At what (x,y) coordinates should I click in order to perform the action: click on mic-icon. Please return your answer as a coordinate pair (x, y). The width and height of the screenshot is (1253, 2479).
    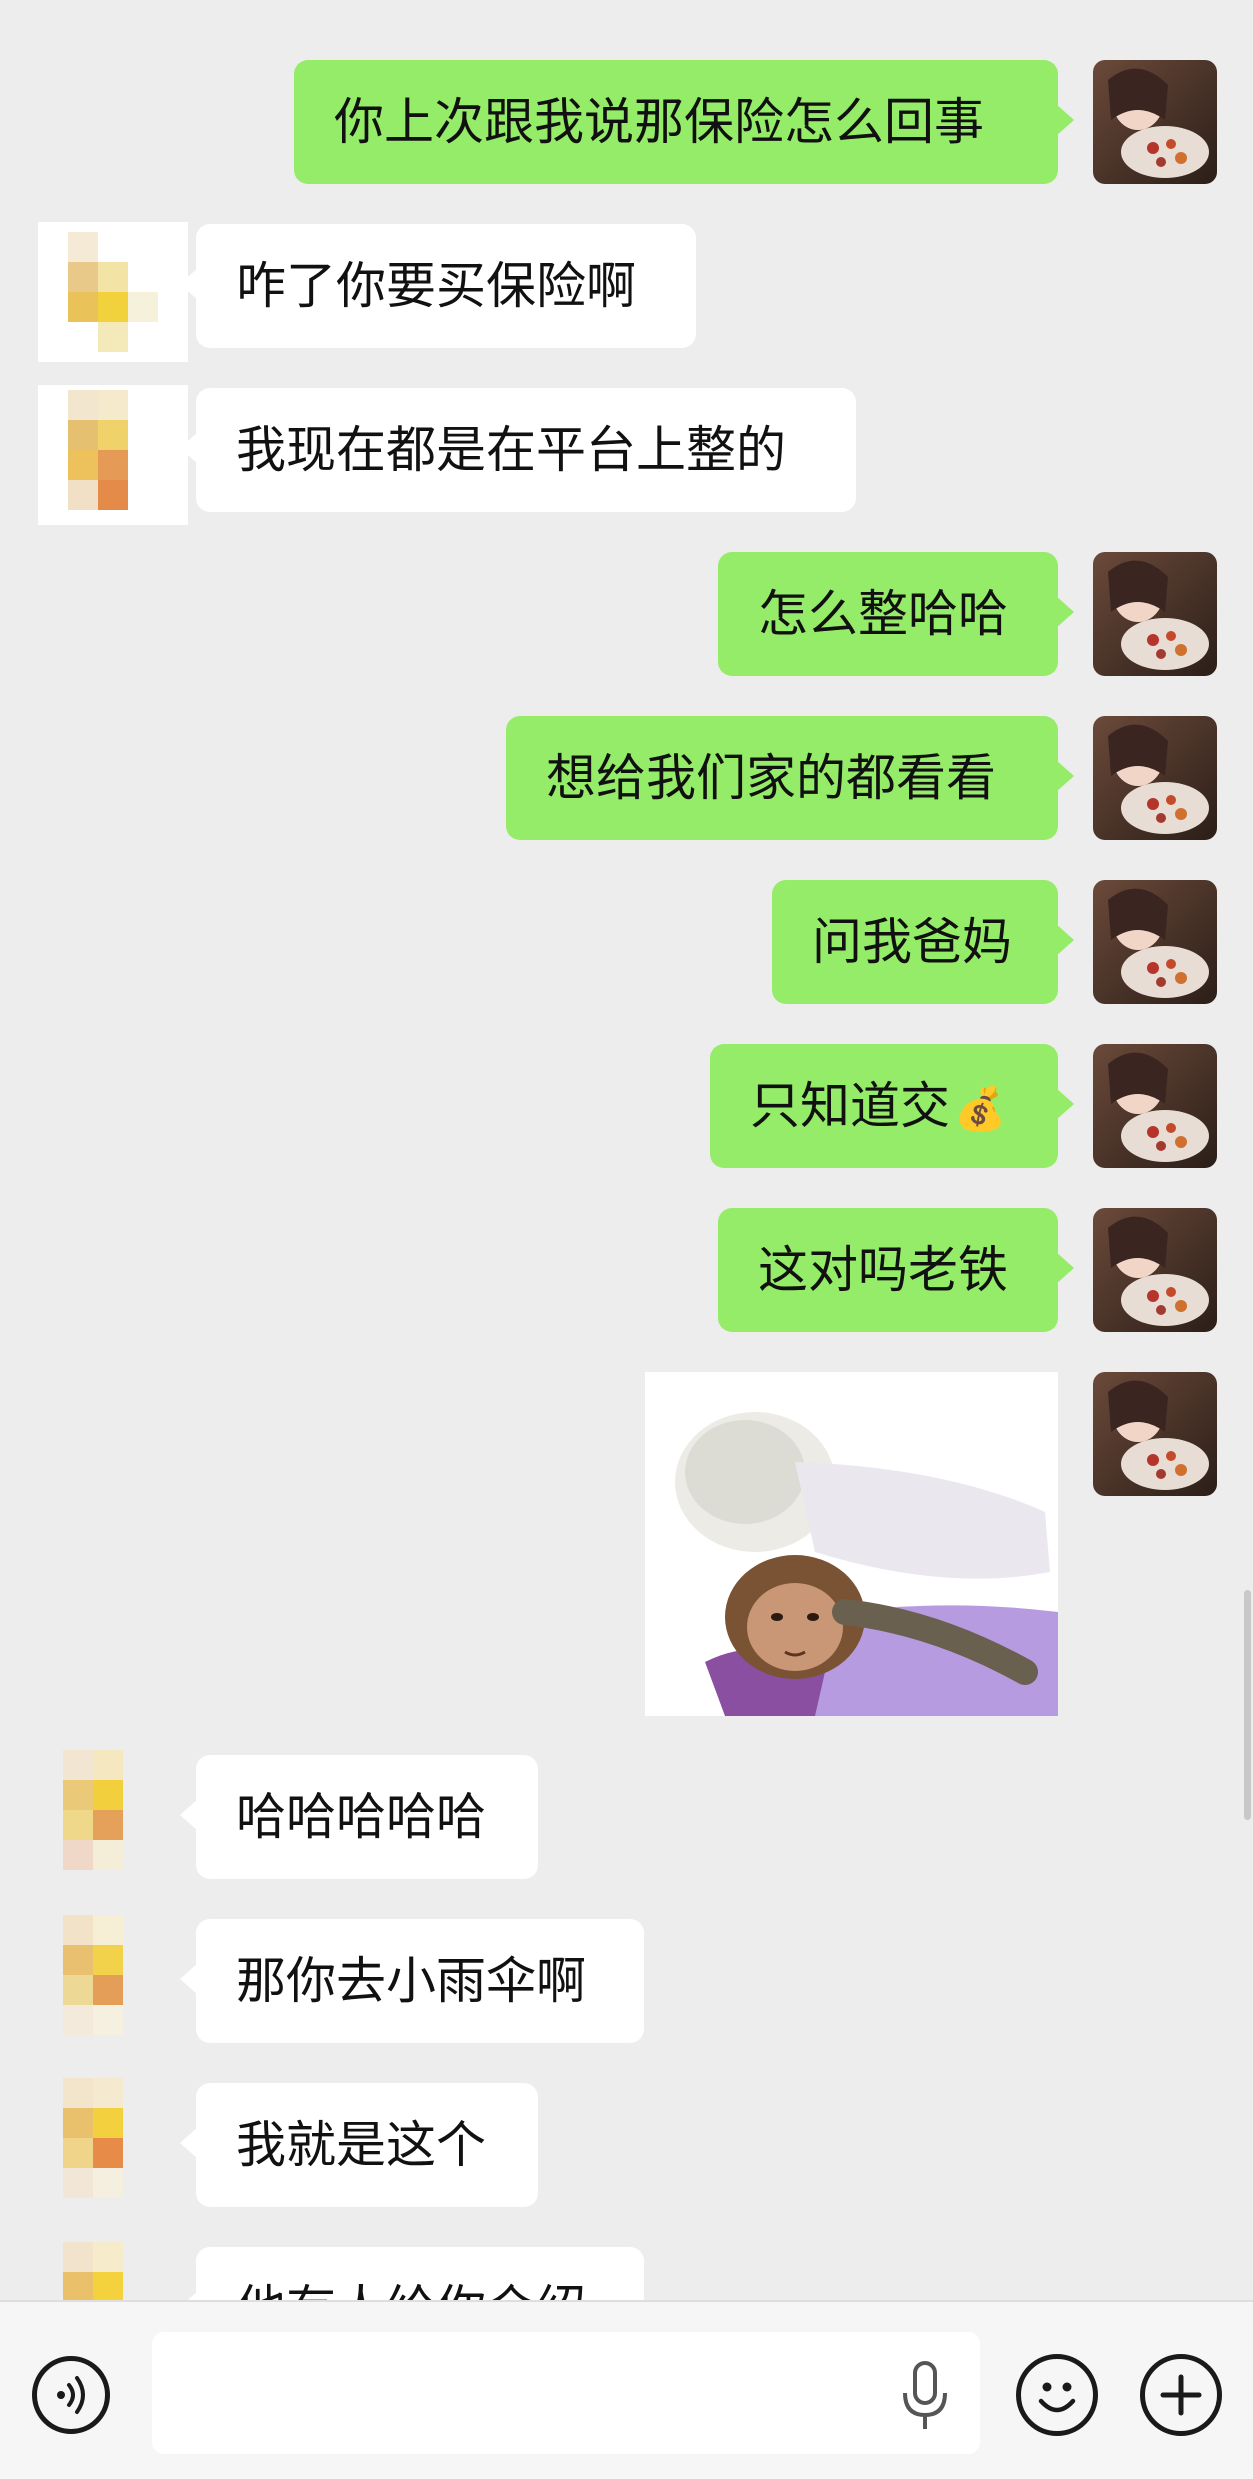
    Looking at the image, I should click on (925, 2397).